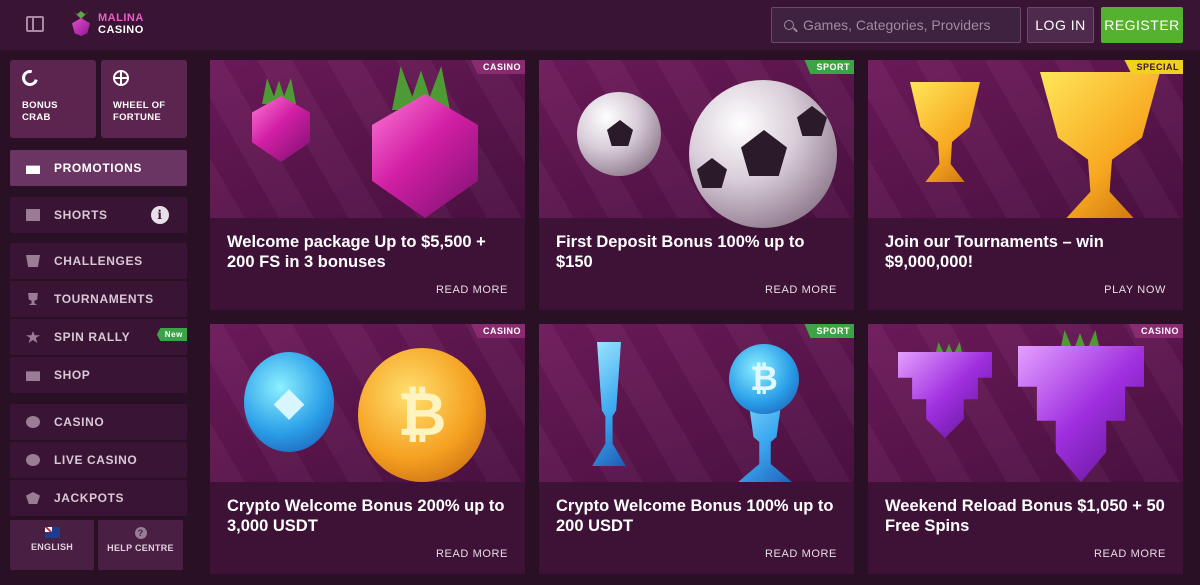 The width and height of the screenshot is (1200, 585). Describe the element at coordinates (33, 337) in the screenshot. I see `spin-rally-icon` at that location.